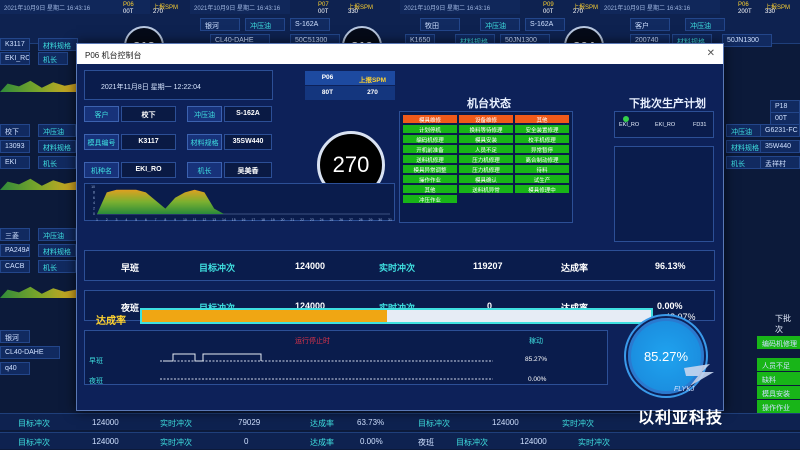 The width and height of the screenshot is (800, 450). Describe the element at coordinates (486, 179) in the screenshot. I see `status-cell: 模具确认` at that location.